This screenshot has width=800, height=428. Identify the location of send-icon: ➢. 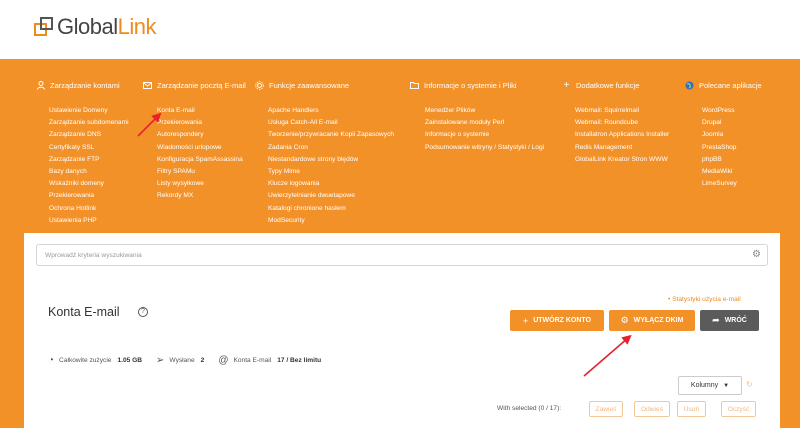
(160, 360).